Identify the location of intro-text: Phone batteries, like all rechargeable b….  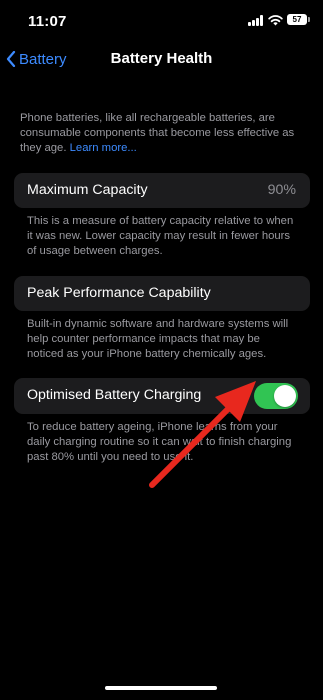
(165, 133).